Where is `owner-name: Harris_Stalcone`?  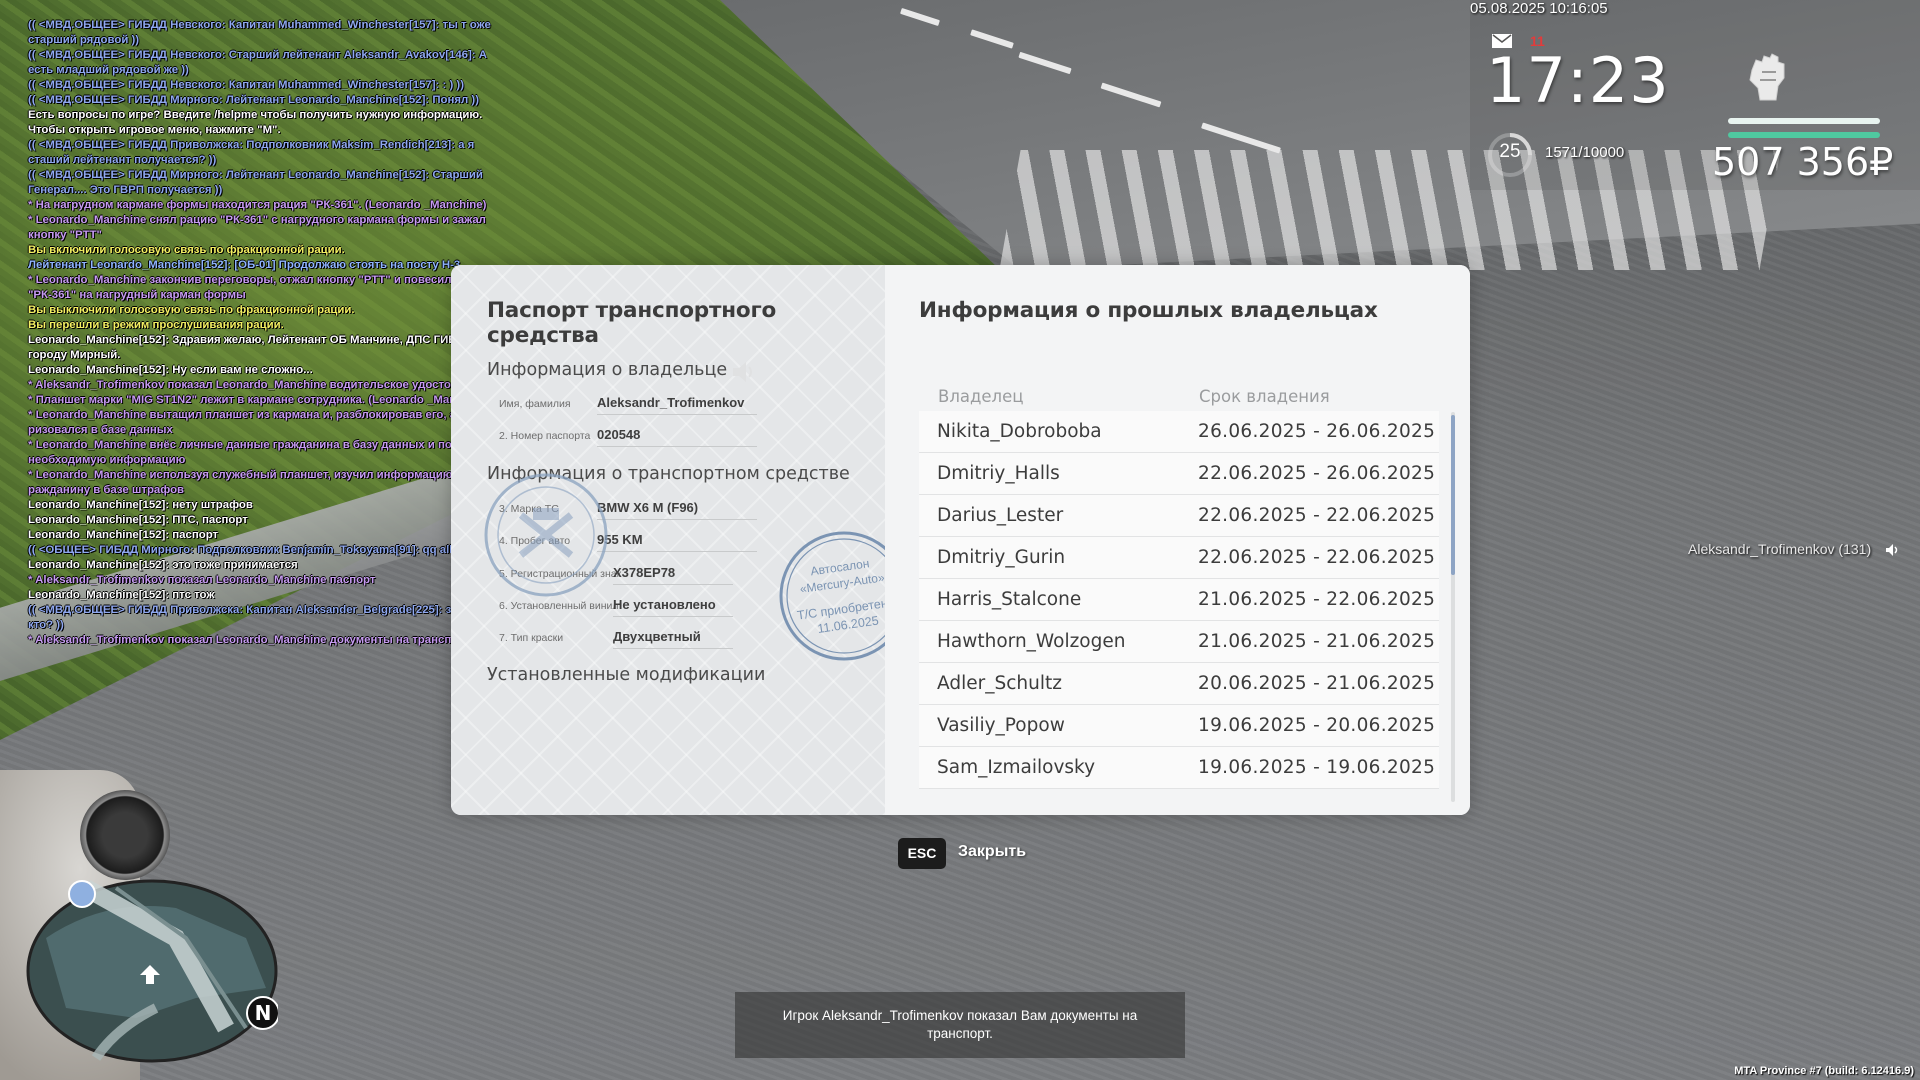
owner-name: Harris_Stalcone is located at coordinates (1009, 599).